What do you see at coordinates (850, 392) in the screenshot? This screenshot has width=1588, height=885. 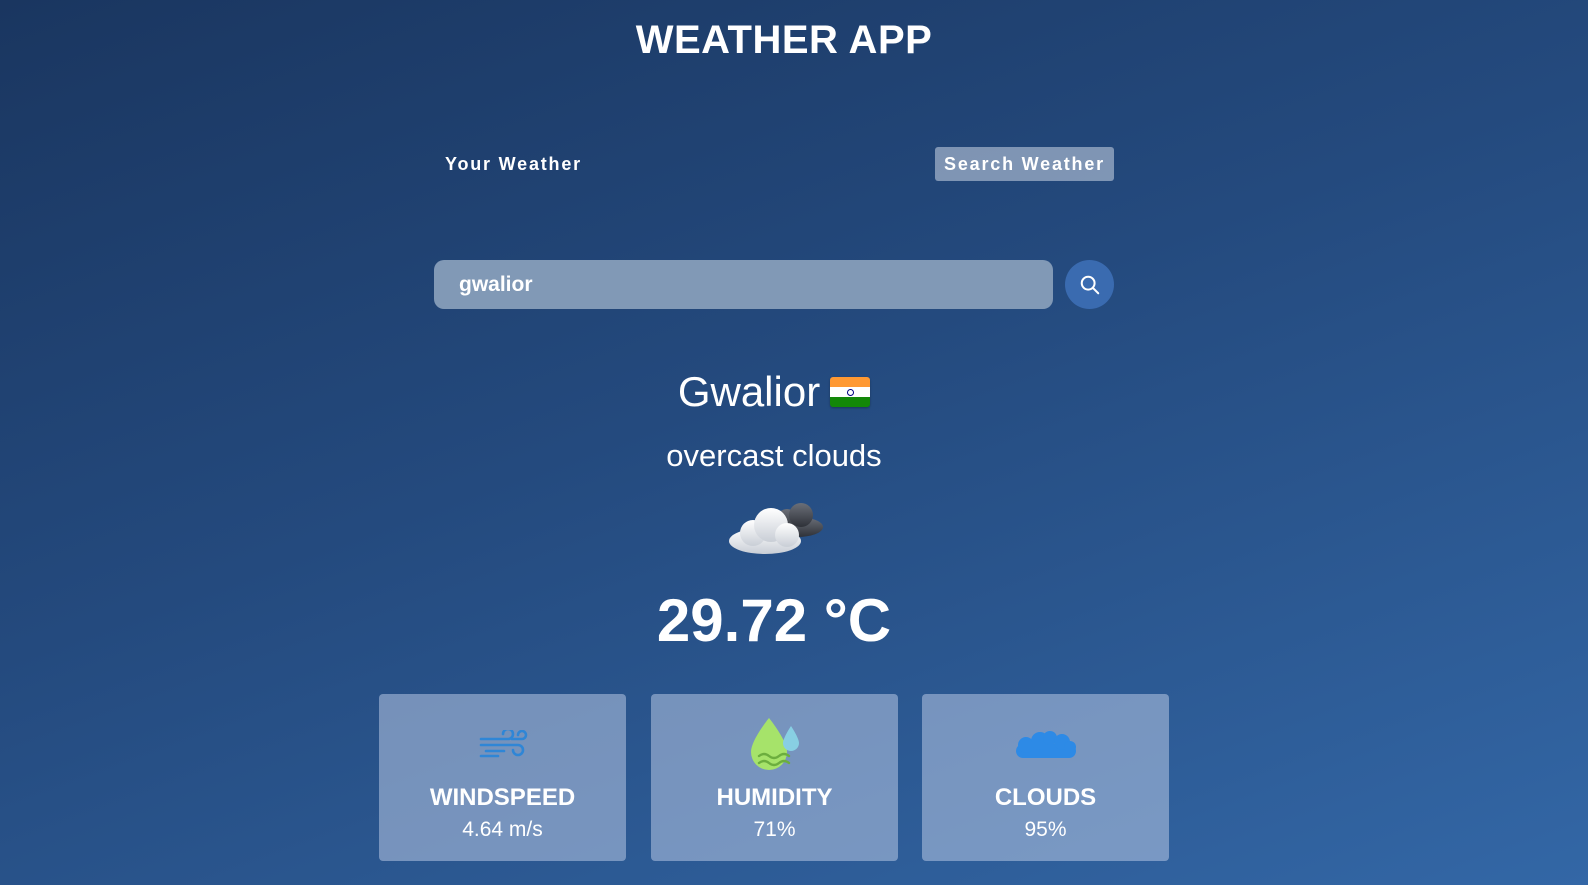 I see `india-flag-icon` at bounding box center [850, 392].